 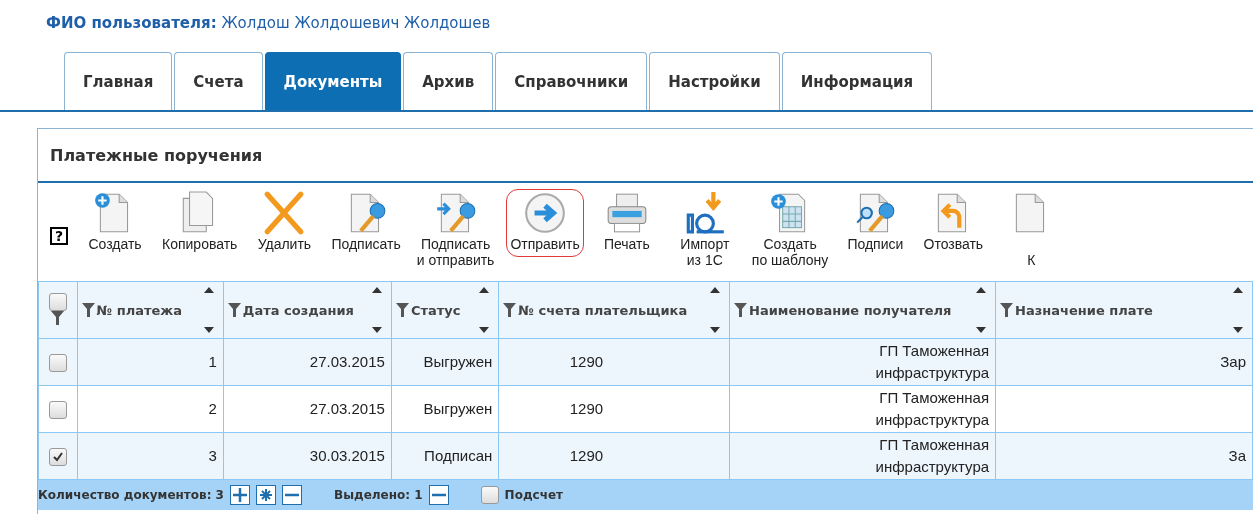 What do you see at coordinates (298, 310) in the screenshot?
I see `column-header: Дата создания` at bounding box center [298, 310].